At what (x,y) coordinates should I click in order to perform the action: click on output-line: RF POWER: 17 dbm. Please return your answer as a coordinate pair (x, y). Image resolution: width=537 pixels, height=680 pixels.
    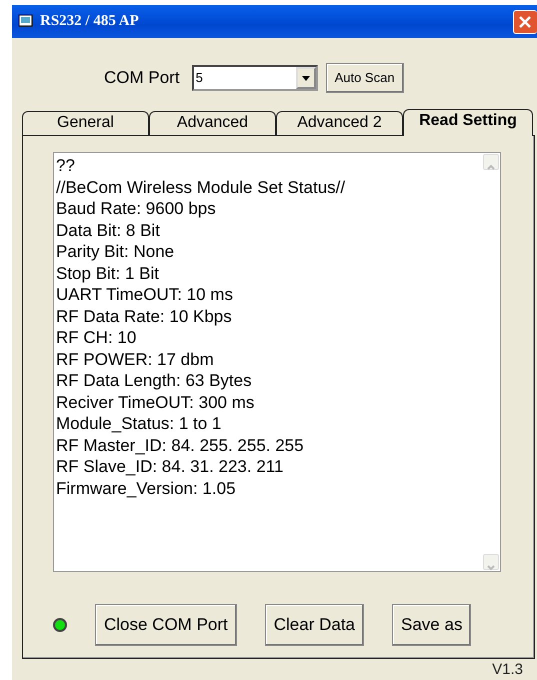
    Looking at the image, I should click on (135, 359).